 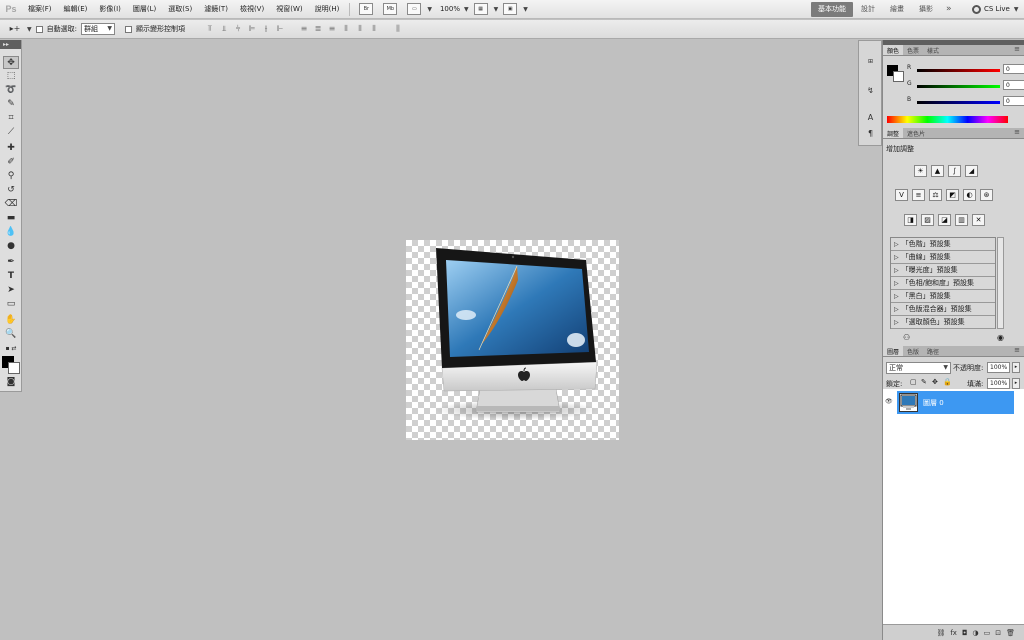 What do you see at coordinates (998, 633) in the screenshot?
I see `new-layer-icon: ⊡` at bounding box center [998, 633].